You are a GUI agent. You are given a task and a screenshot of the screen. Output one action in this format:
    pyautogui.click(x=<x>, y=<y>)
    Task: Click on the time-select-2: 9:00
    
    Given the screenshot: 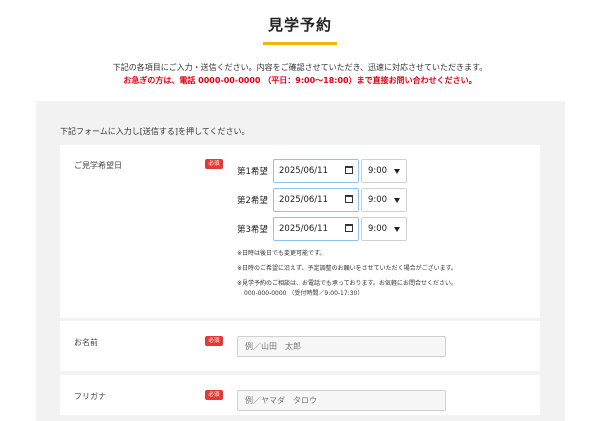 What is the action you would take?
    pyautogui.click(x=384, y=200)
    